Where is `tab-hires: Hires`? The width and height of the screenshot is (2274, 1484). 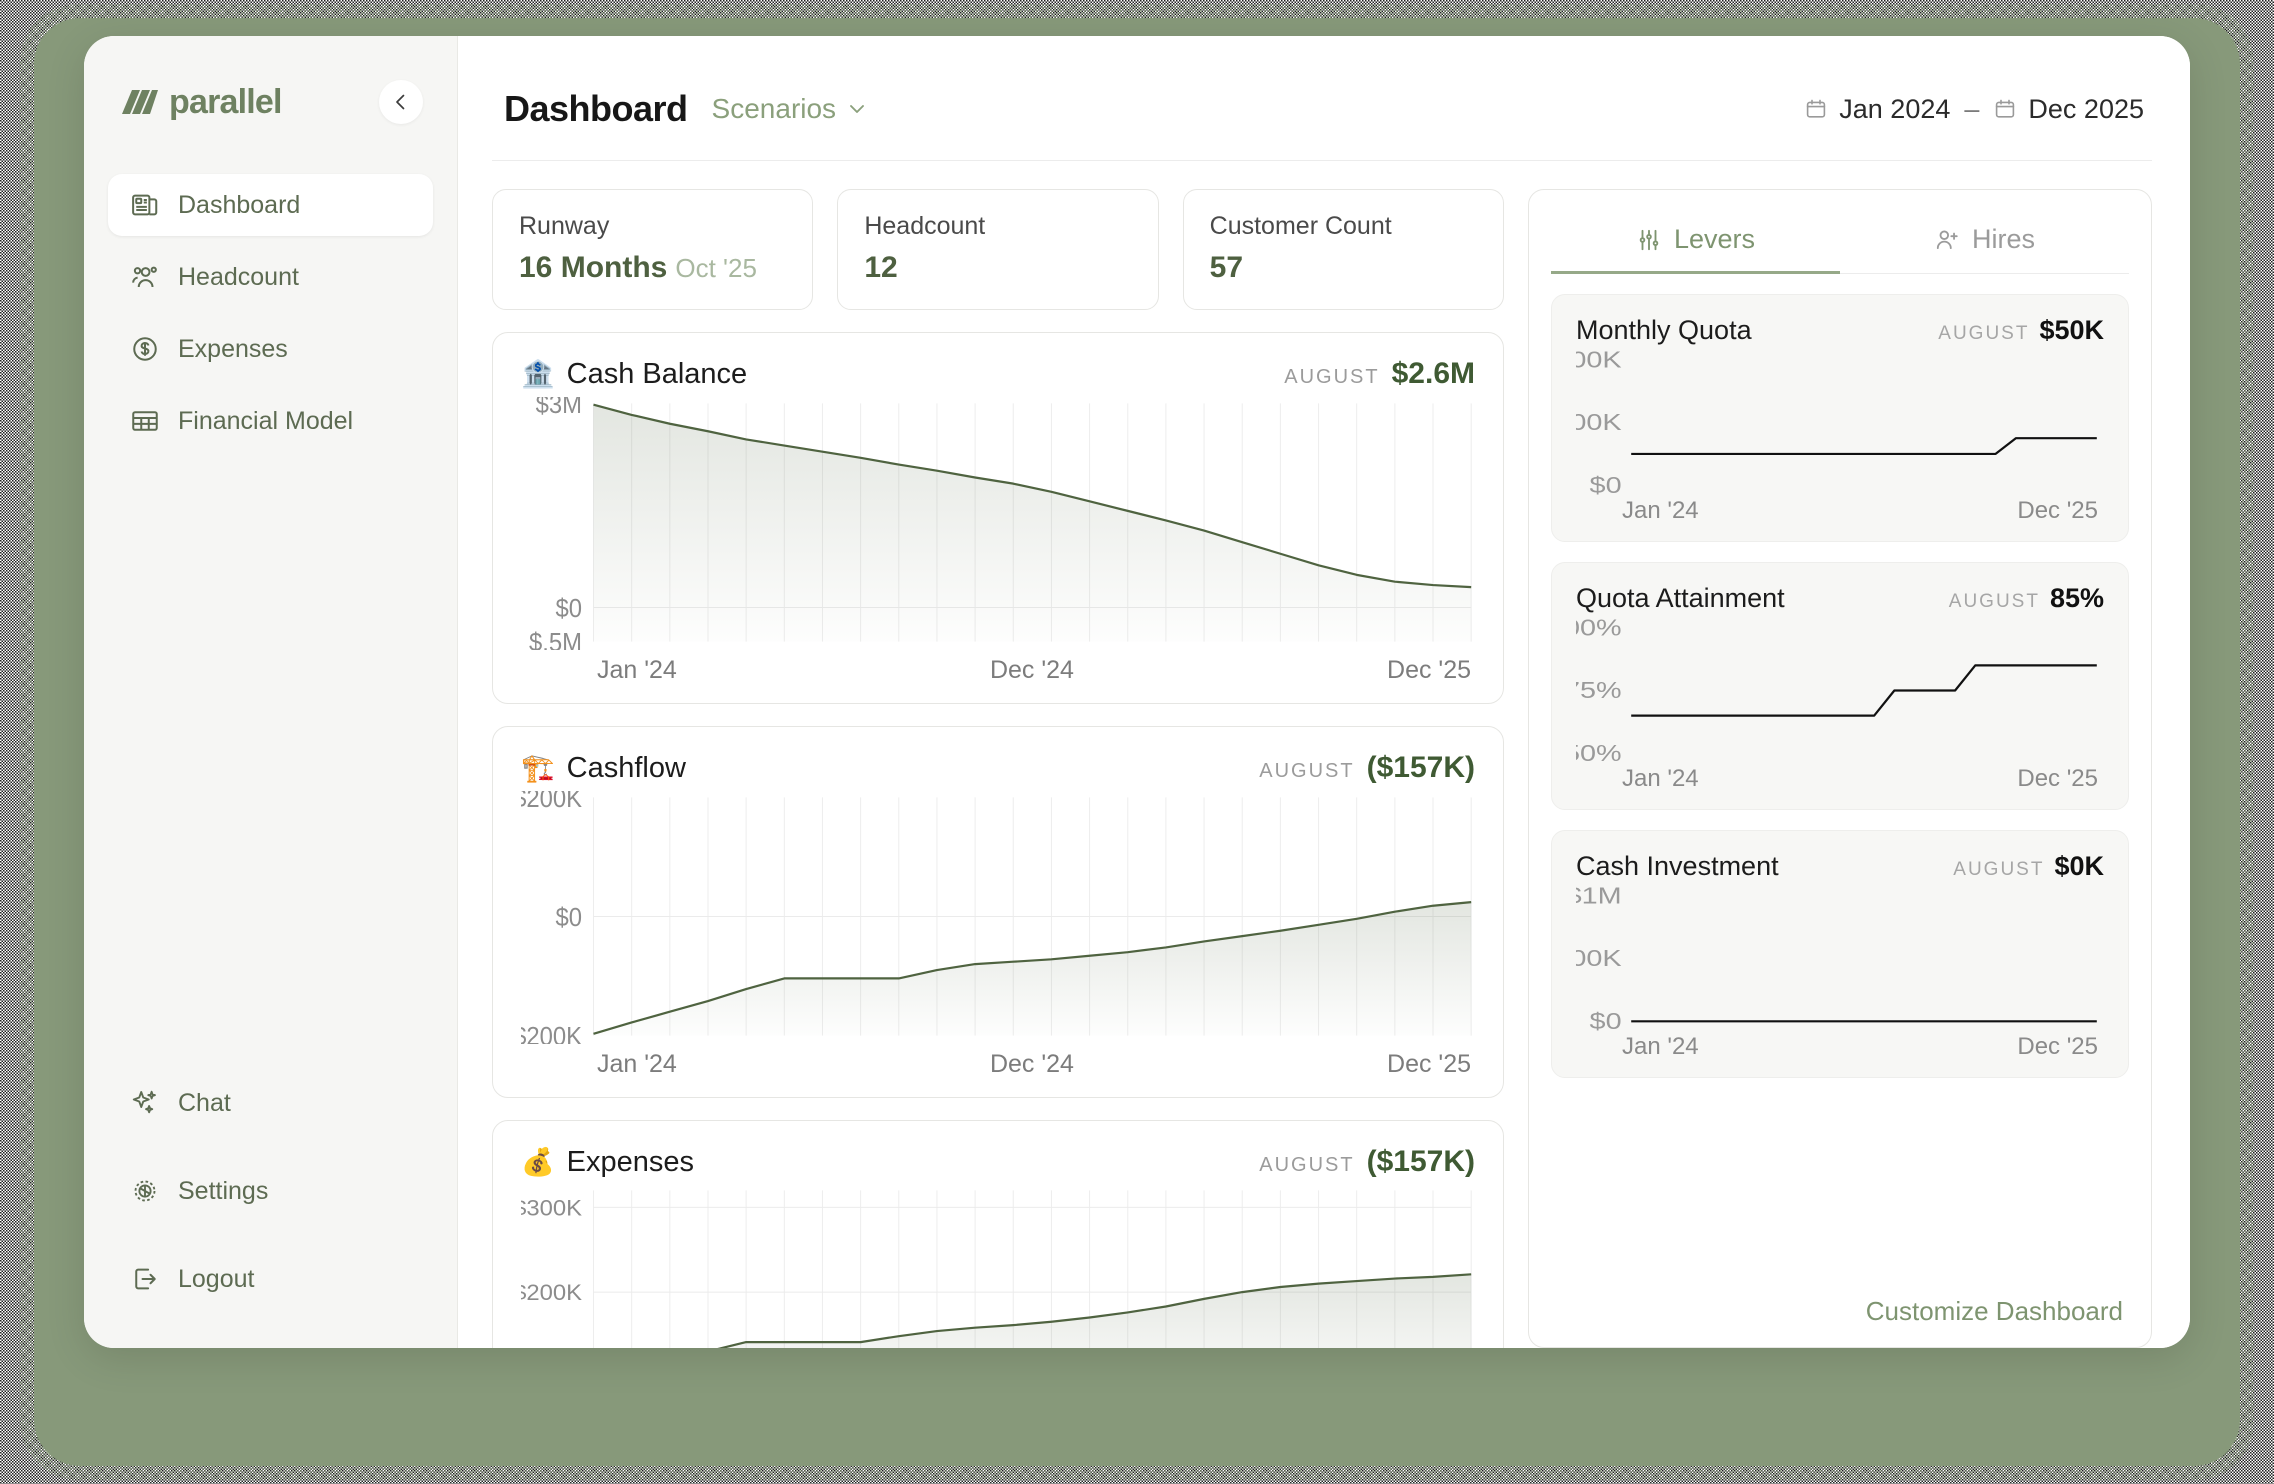 tab-hires: Hires is located at coordinates (1984, 238).